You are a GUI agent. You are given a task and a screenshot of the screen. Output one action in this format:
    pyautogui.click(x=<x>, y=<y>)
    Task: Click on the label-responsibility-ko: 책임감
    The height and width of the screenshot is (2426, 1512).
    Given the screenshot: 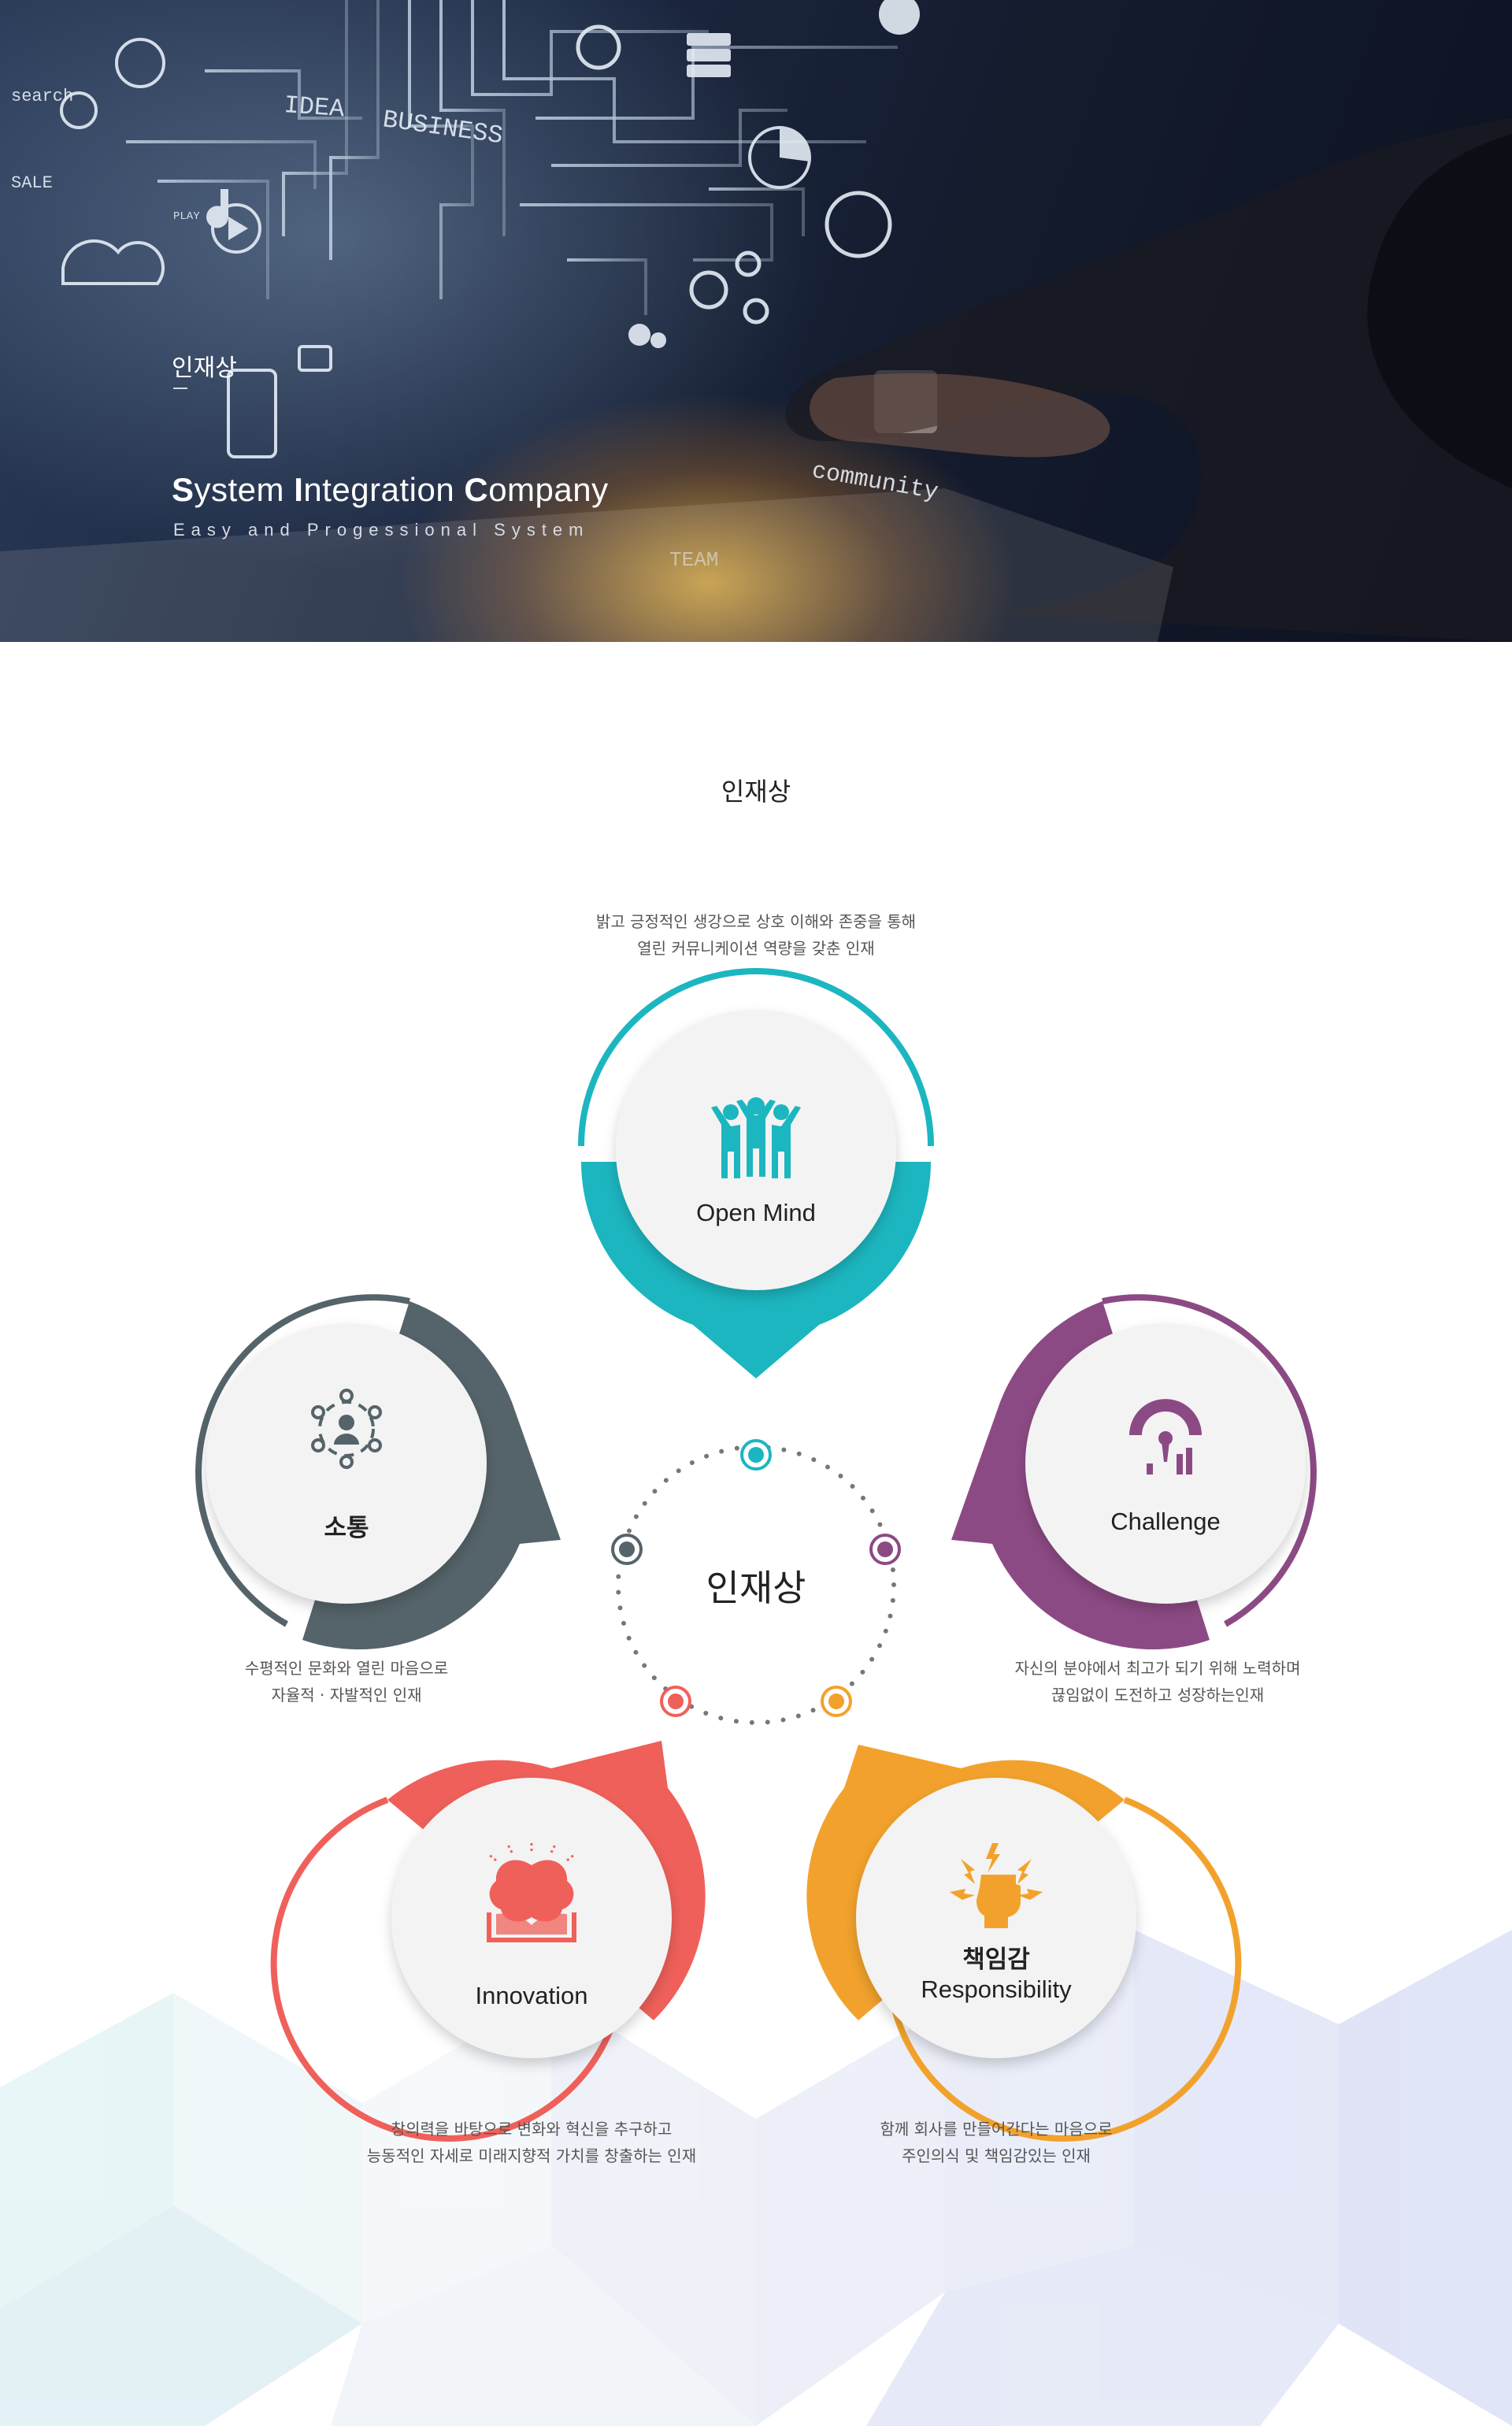 What is the action you would take?
    pyautogui.click(x=996, y=1960)
    